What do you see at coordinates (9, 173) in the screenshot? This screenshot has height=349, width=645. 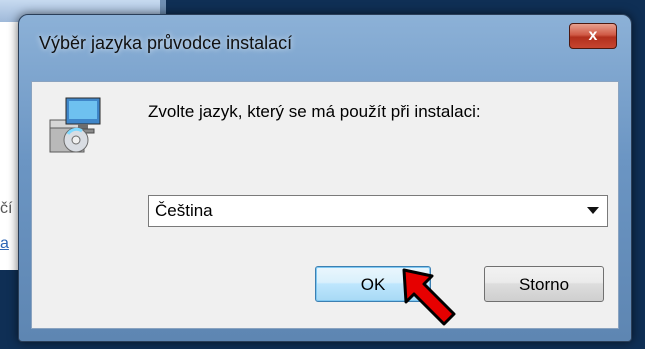 I see `background-window-panel: čí a` at bounding box center [9, 173].